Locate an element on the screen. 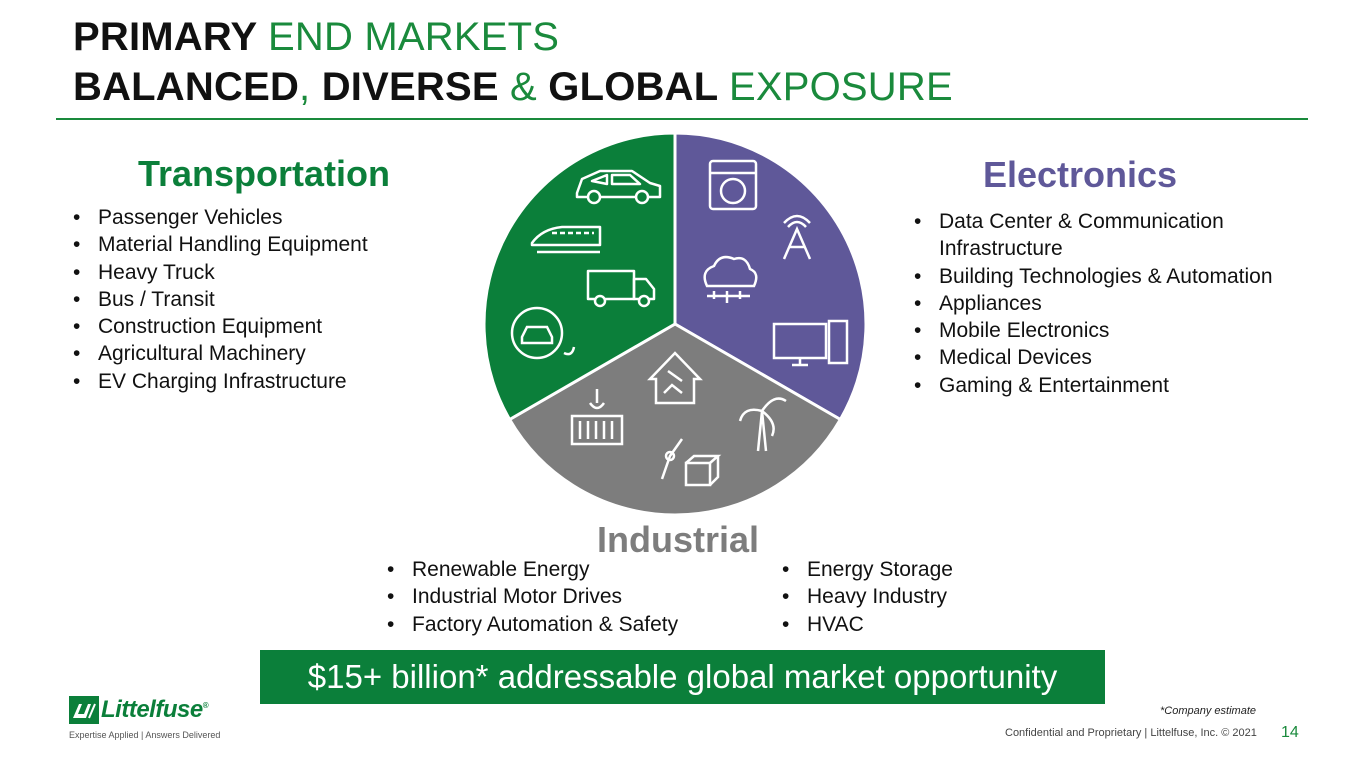 This screenshot has height=768, width=1365. title-exposure: EXPOSURE is located at coordinates (840, 87).